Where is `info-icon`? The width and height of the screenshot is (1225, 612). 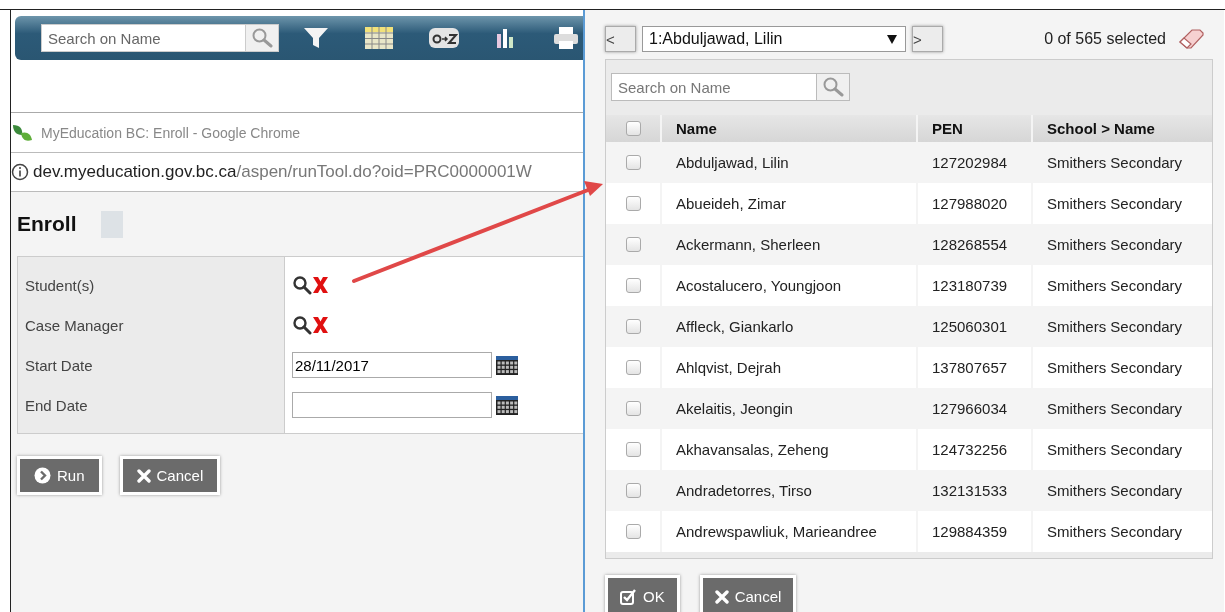 info-icon is located at coordinates (20, 172).